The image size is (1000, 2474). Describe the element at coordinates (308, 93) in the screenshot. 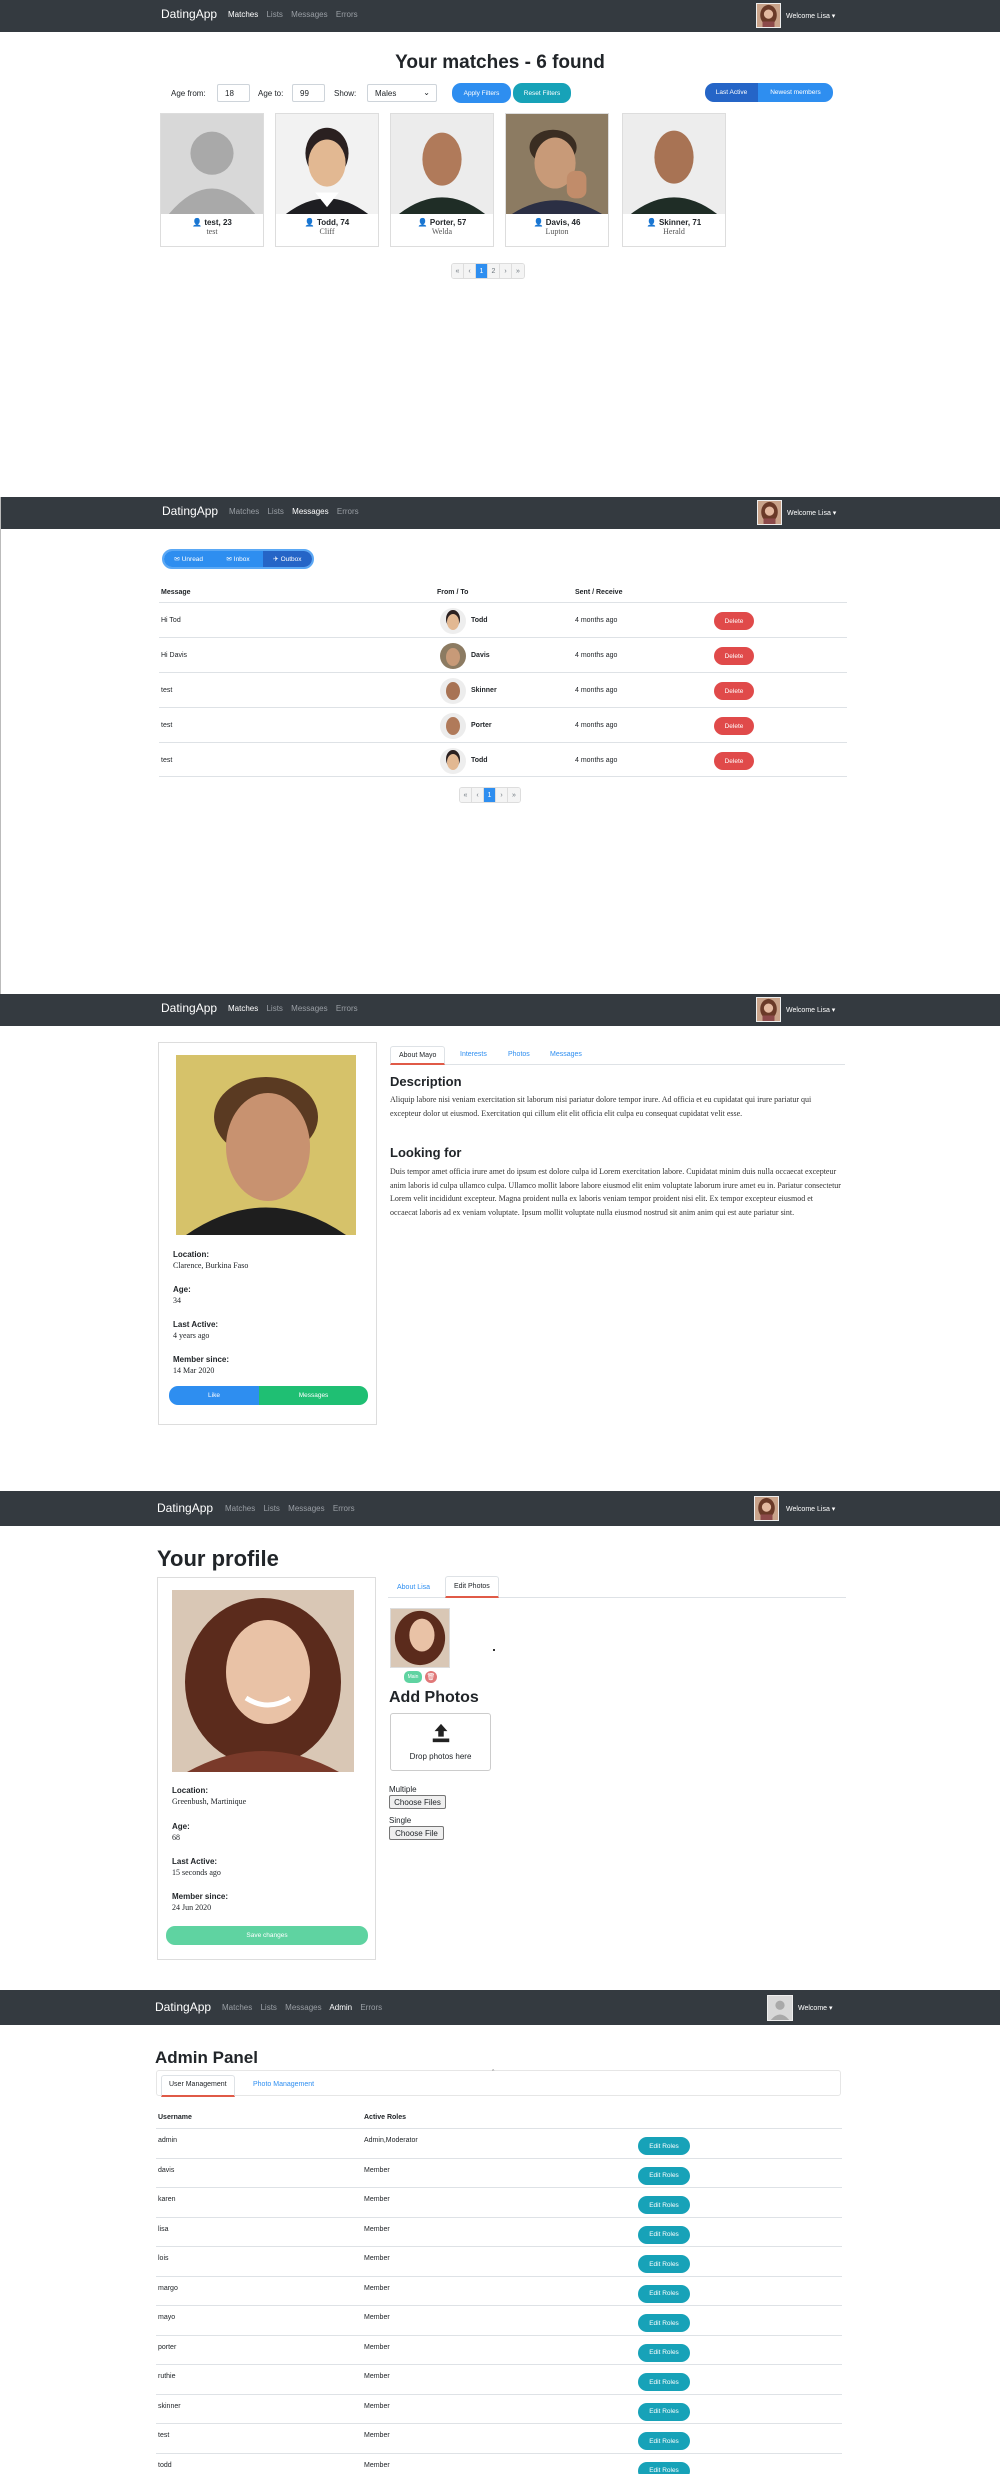

I see `age-to-input: 99` at that location.